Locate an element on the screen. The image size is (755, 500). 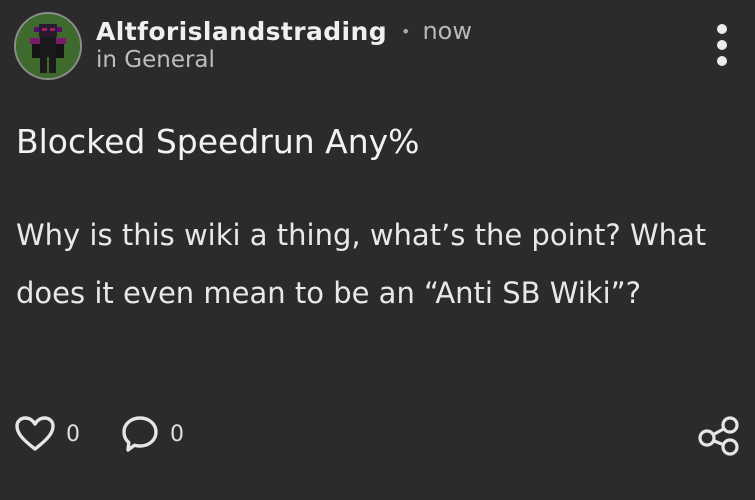
avatar-figure-icon is located at coordinates (48, 46).